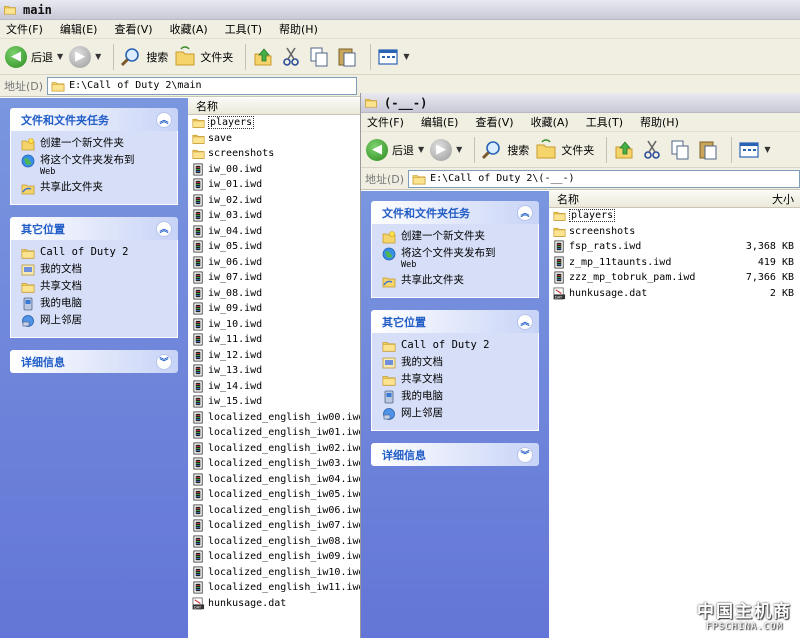 The image size is (800, 638). What do you see at coordinates (274, 371) in the screenshot?
I see `file-row: iw_13.iwd` at bounding box center [274, 371].